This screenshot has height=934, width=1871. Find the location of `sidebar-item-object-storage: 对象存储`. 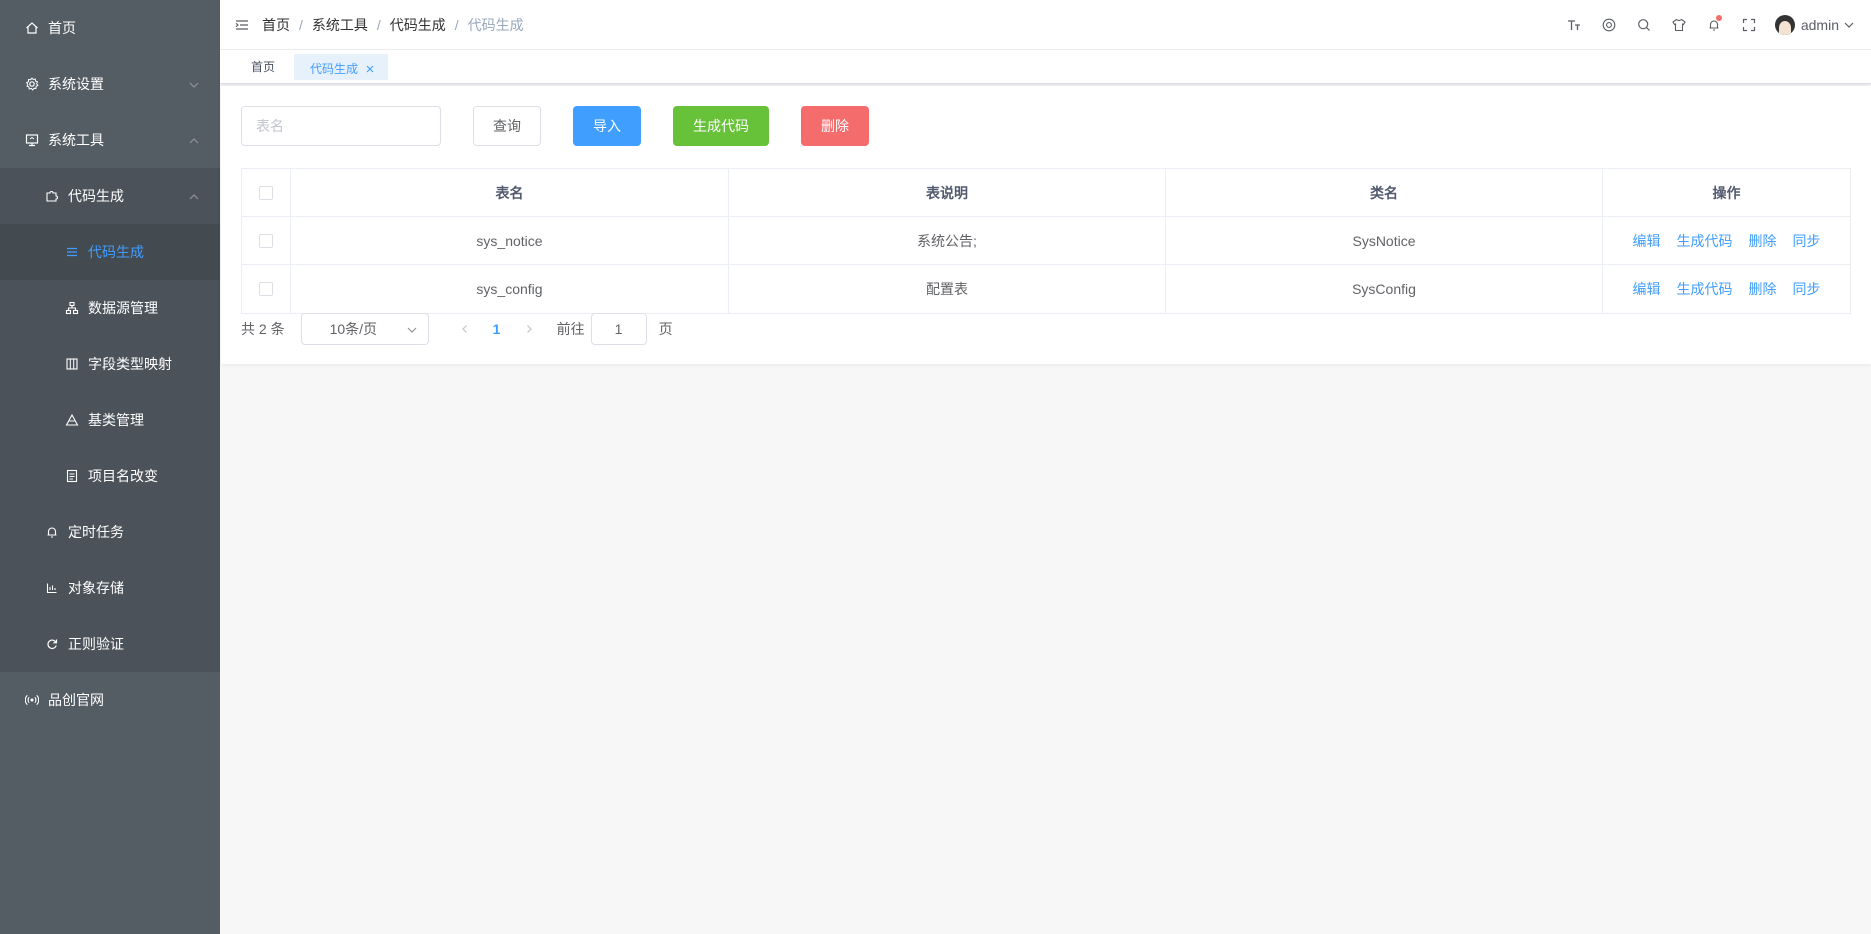

sidebar-item-object-storage: 对象存储 is located at coordinates (110, 588).